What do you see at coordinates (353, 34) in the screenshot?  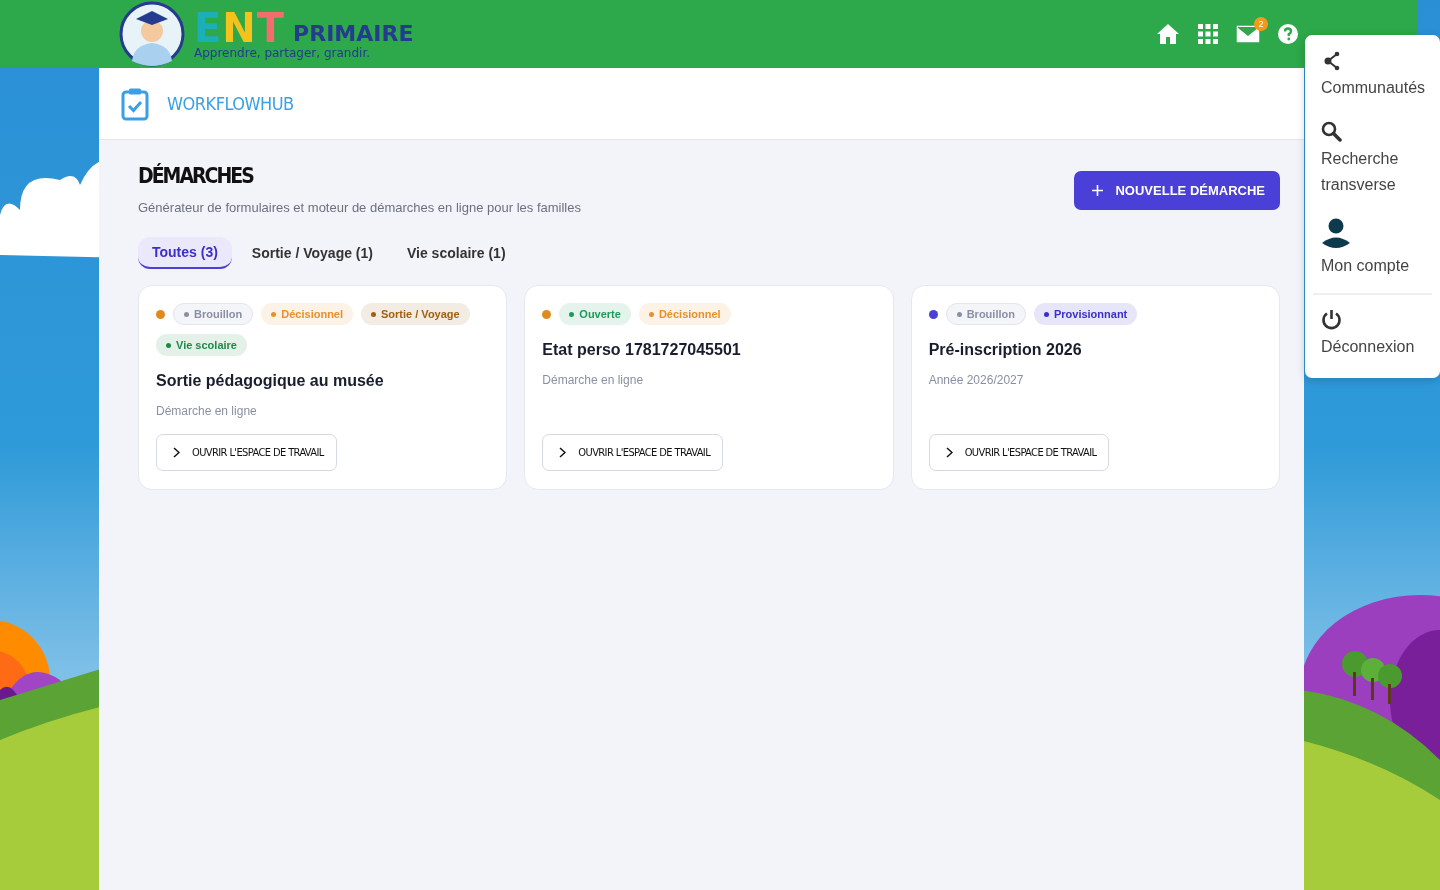 I see `logo-subtitle: PRIMAIRE` at bounding box center [353, 34].